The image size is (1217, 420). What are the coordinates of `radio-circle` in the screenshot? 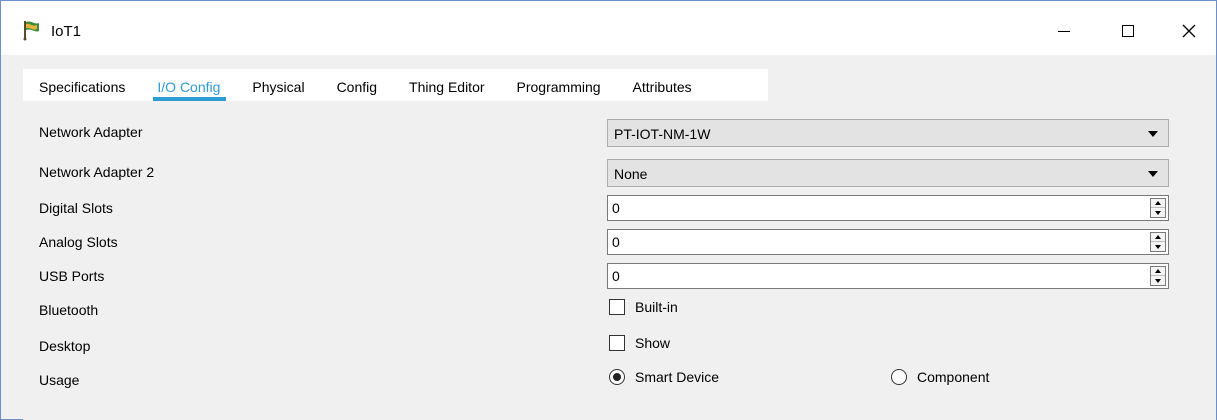 It's located at (899, 377).